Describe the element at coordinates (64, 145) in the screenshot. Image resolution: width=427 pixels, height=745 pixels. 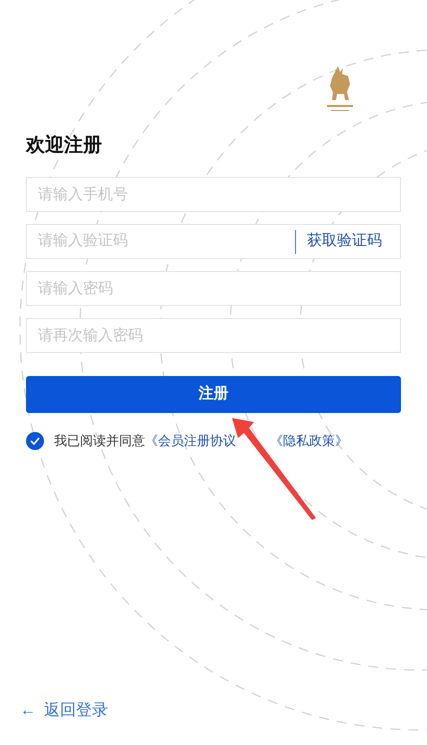
I see `page-title: 欢迎注册` at that location.